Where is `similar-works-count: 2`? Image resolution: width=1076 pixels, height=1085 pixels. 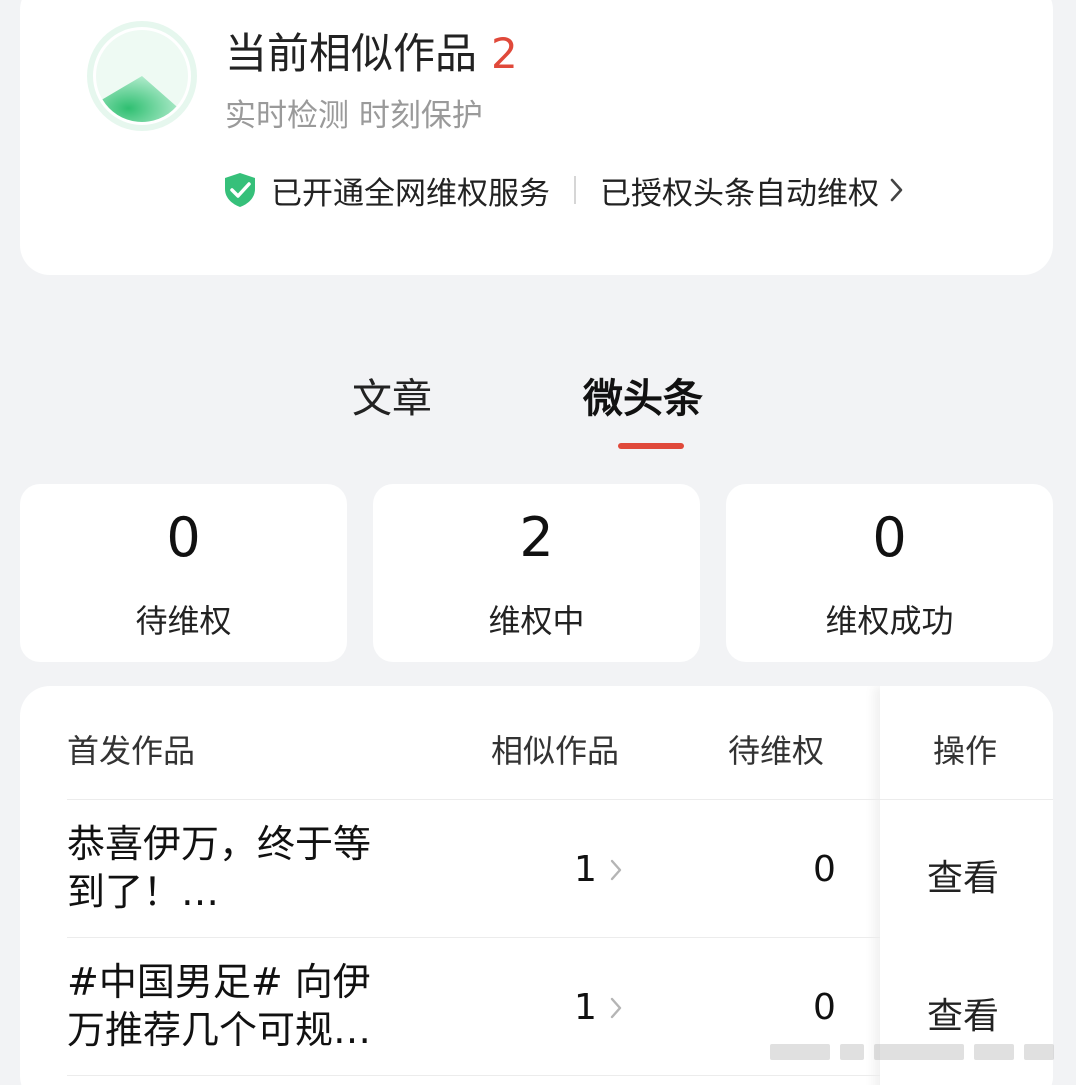
similar-works-count: 2 is located at coordinates (504, 53).